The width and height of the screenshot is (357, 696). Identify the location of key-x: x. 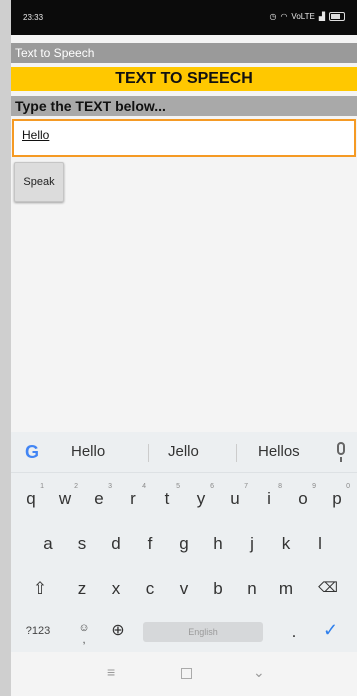
(116, 589).